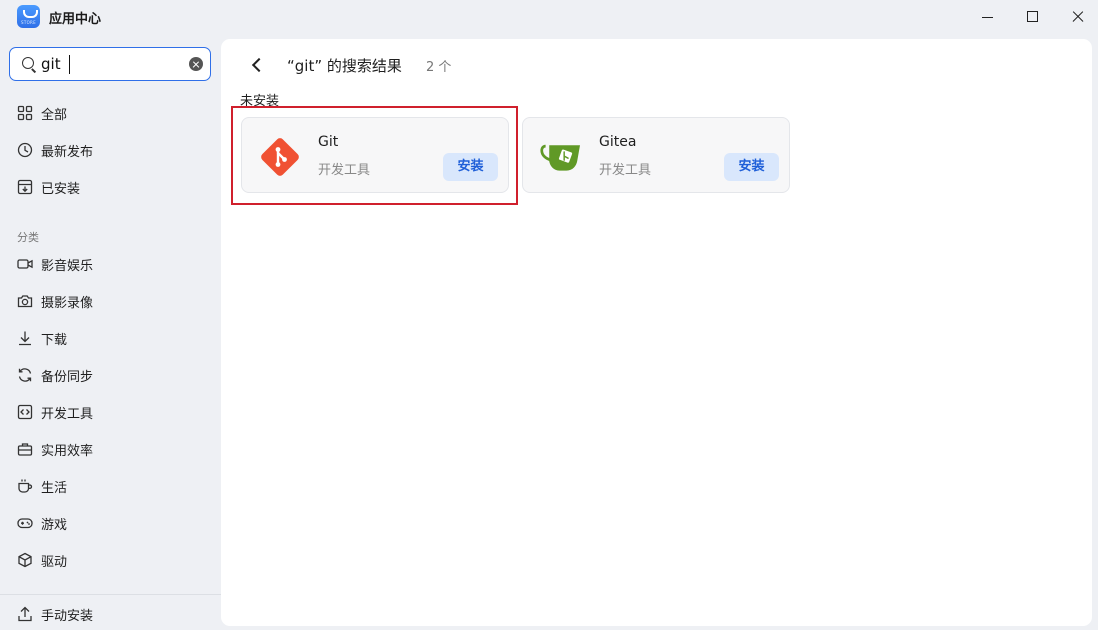 The height and width of the screenshot is (630, 1098). I want to click on sidebar-item-label: 开发工具, so click(67, 414).